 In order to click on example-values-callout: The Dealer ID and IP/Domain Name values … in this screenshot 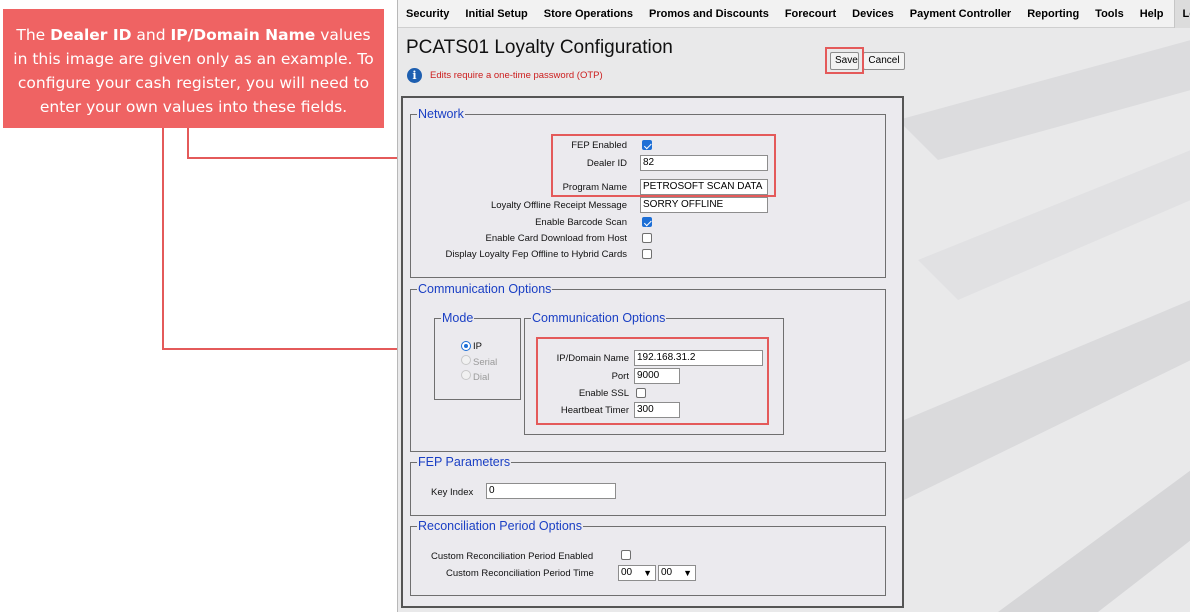, I will do `click(193, 68)`.